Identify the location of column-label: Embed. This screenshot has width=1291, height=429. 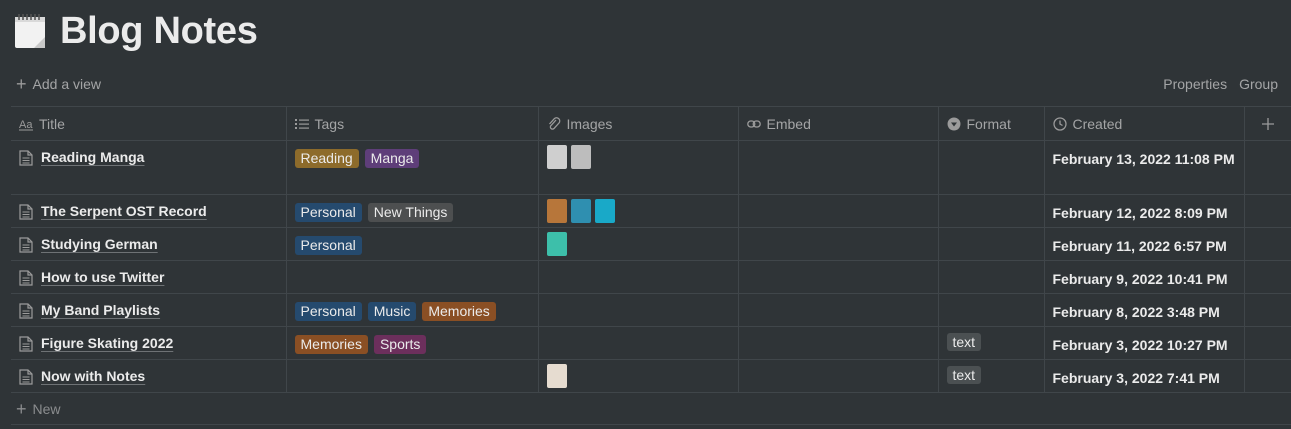
(788, 123).